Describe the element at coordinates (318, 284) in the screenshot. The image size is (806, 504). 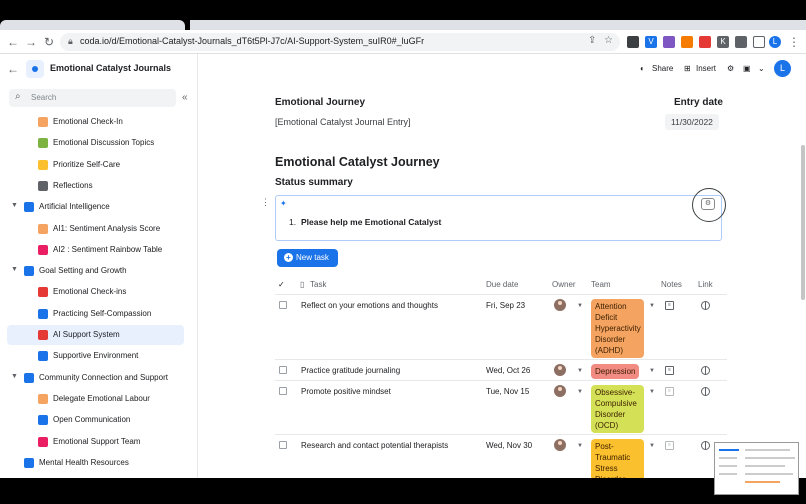
I see `header-task: Task` at that location.